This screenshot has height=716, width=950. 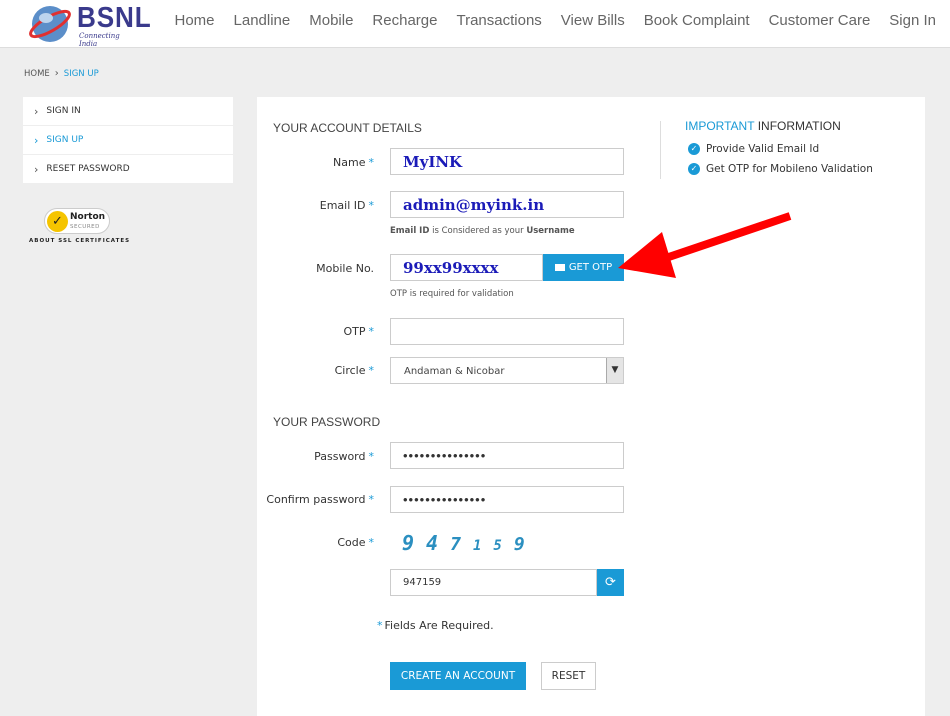 I want to click on nav-mobile: Mobile, so click(x=331, y=21).